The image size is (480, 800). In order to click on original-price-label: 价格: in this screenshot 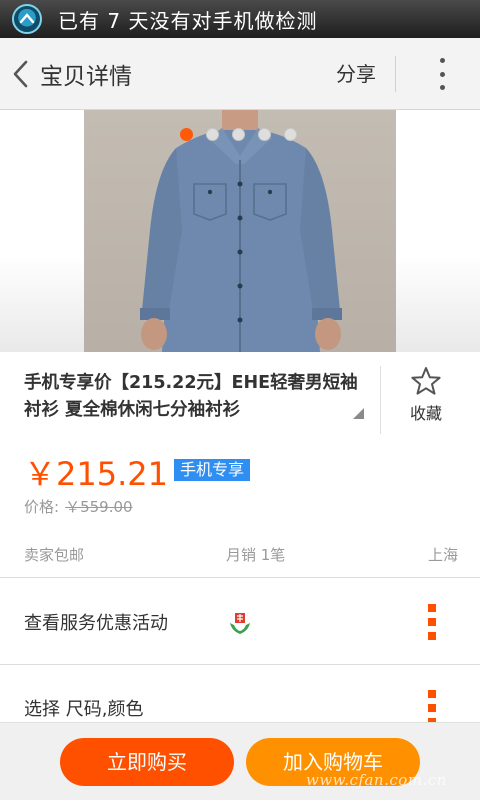, I will do `click(42, 507)`.